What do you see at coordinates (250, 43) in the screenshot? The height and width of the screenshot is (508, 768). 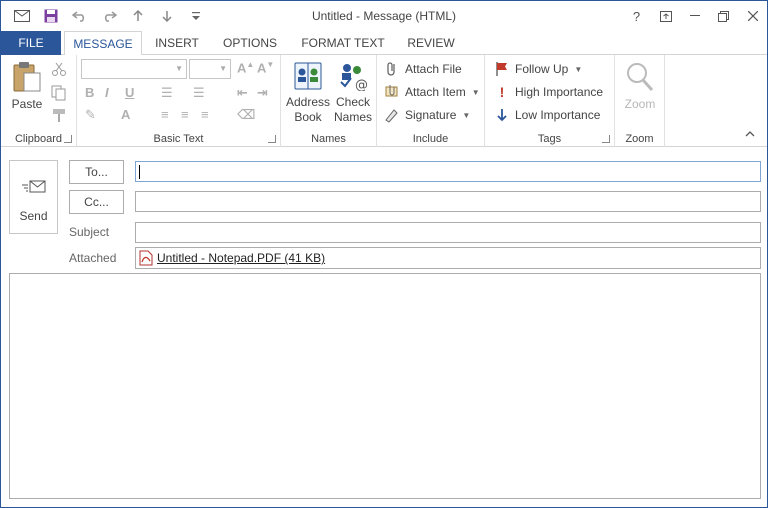 I see `tab-options: OPTIONS` at bounding box center [250, 43].